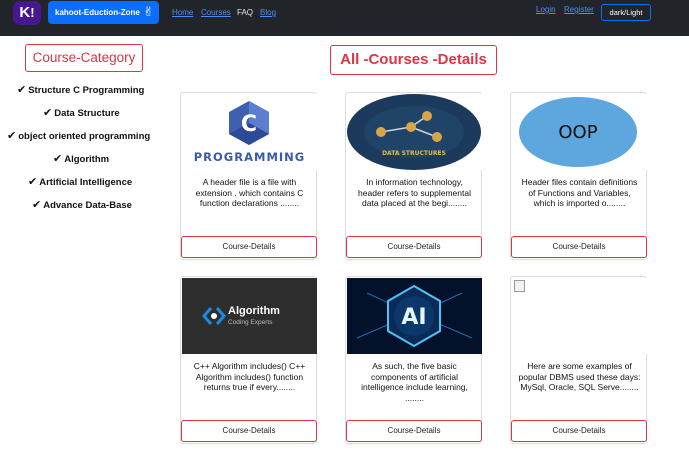 Image resolution: width=689 pixels, height=462 pixels. Describe the element at coordinates (84, 58) in the screenshot. I see `course-category-heading: Course-Category` at that location.